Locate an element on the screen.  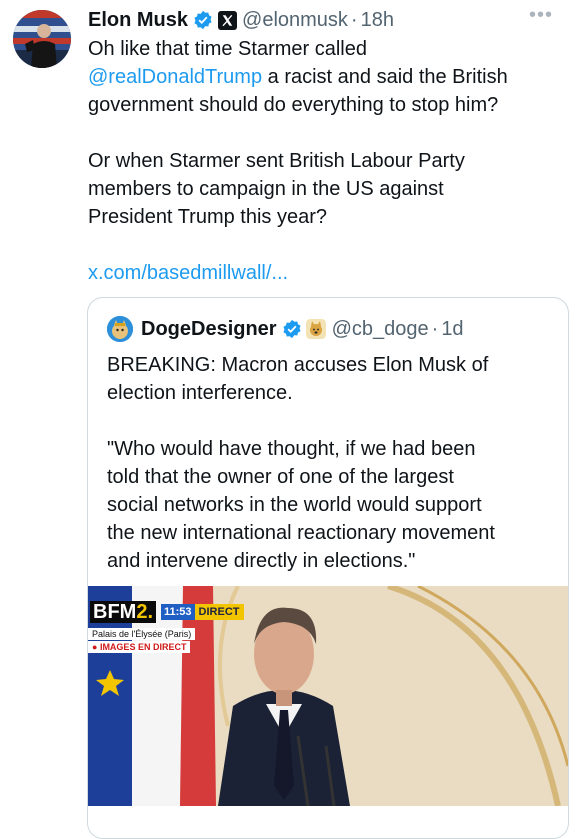
quoted-line: election interference. is located at coordinates (200, 393).